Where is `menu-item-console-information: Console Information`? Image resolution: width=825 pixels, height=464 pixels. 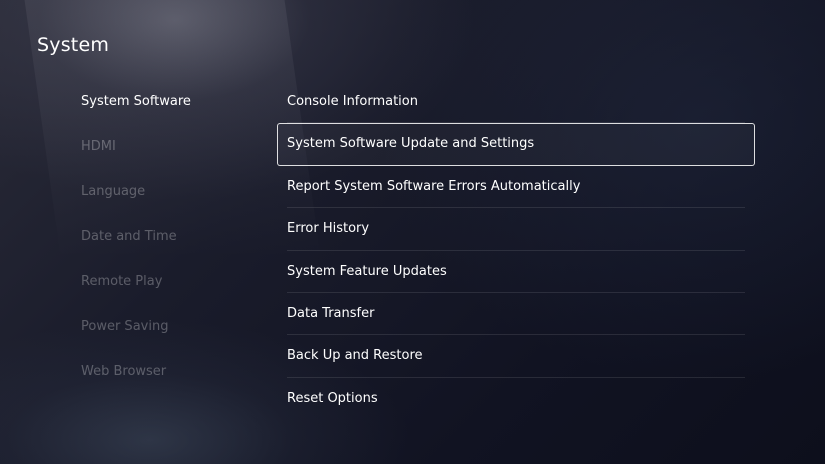
menu-item-console-information: Console Information is located at coordinates (516, 102).